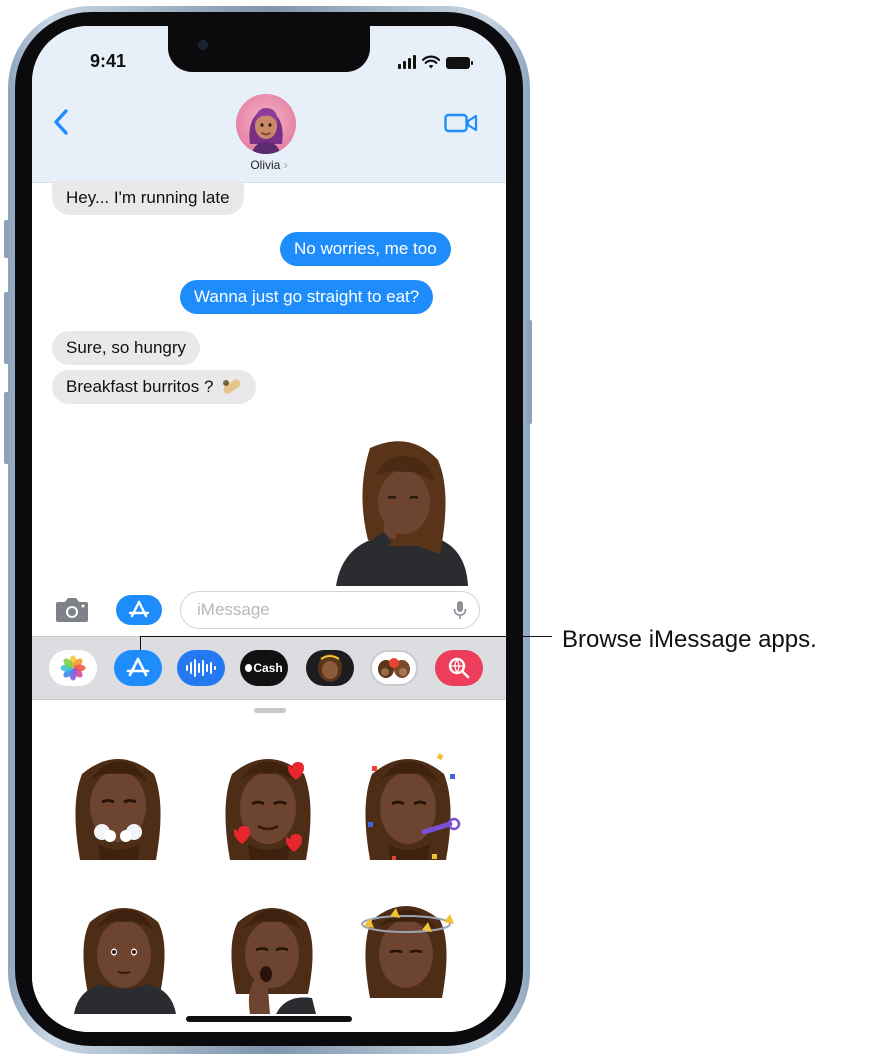  I want to click on memoji-sticker-eating, so click(401, 511).